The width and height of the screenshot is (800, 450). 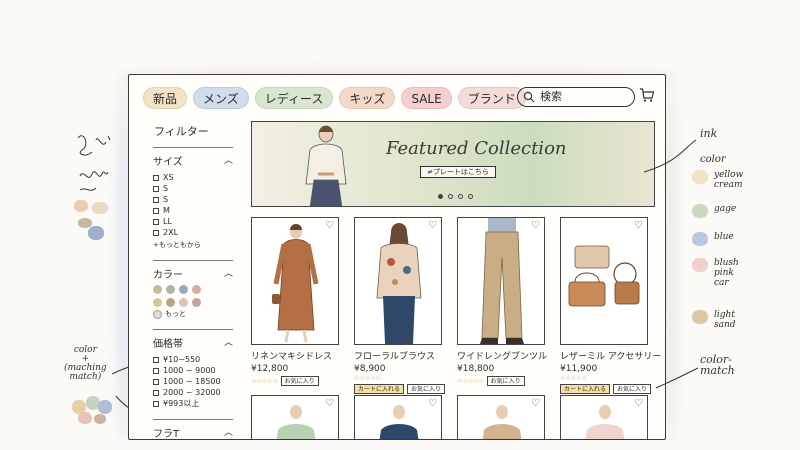 What do you see at coordinates (455, 196) in the screenshot?
I see `carousel-dots` at bounding box center [455, 196].